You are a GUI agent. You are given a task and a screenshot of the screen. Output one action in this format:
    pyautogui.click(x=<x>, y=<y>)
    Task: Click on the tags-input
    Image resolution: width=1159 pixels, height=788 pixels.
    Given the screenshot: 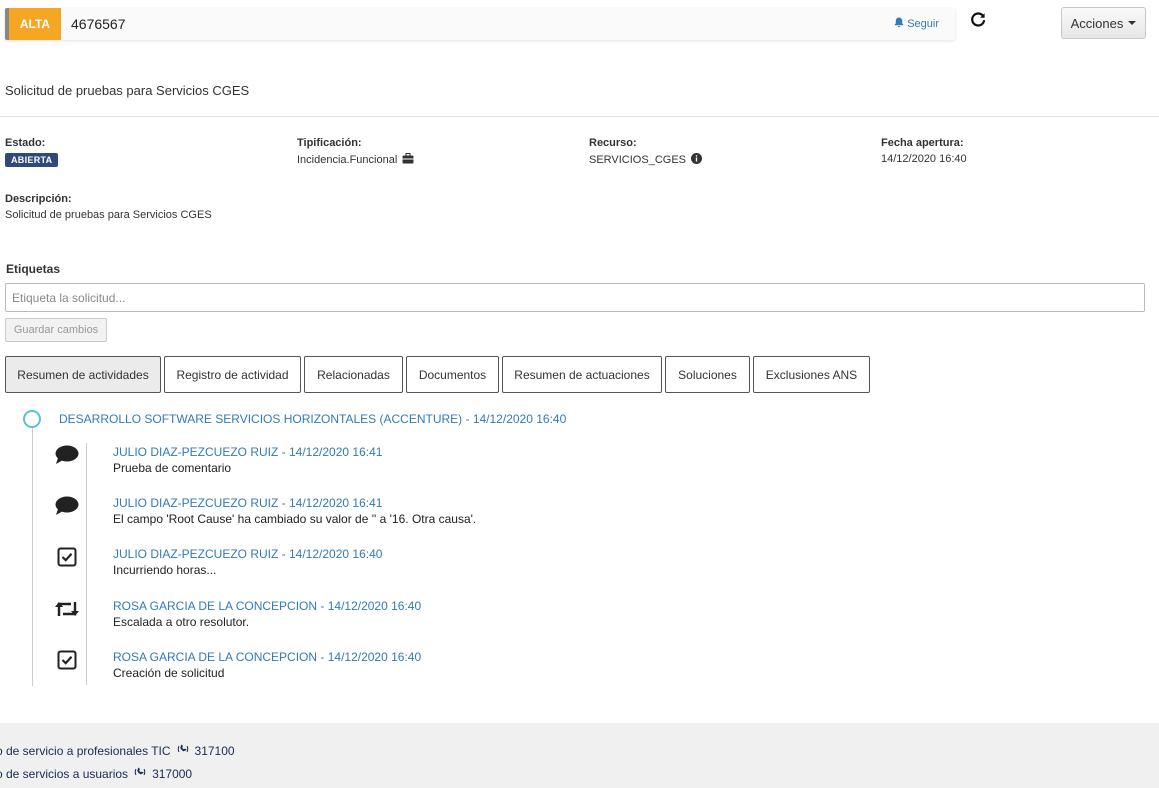 What is the action you would take?
    pyautogui.click(x=575, y=297)
    